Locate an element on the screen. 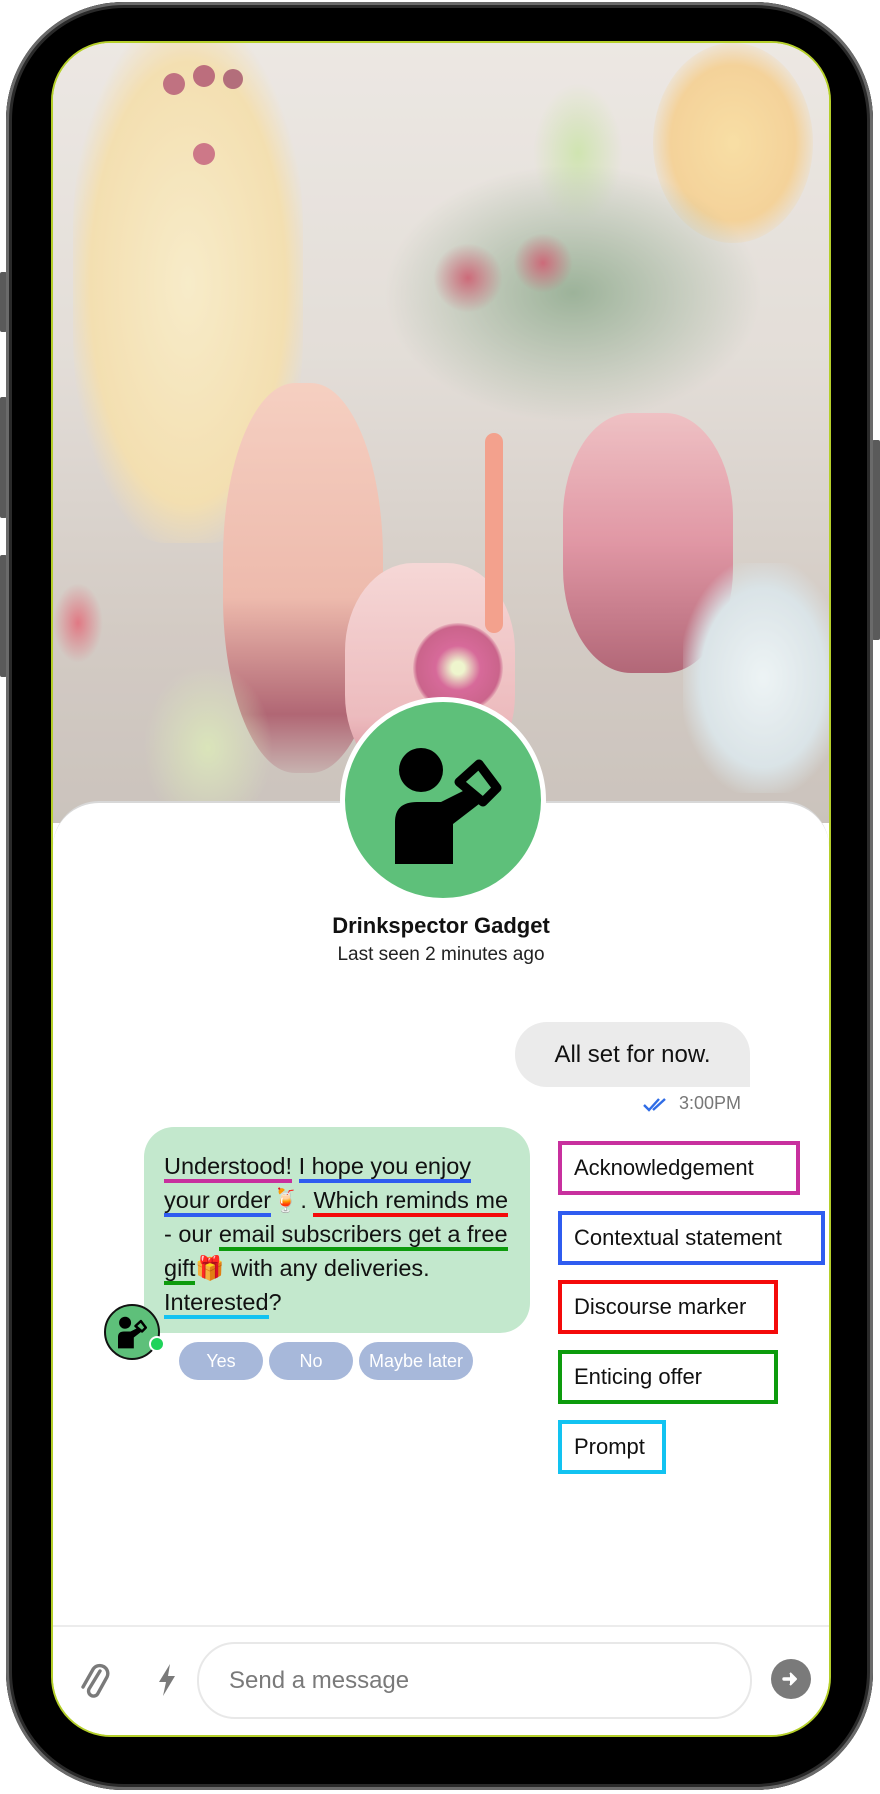  message-text-segment: ? is located at coordinates (275, 1302).